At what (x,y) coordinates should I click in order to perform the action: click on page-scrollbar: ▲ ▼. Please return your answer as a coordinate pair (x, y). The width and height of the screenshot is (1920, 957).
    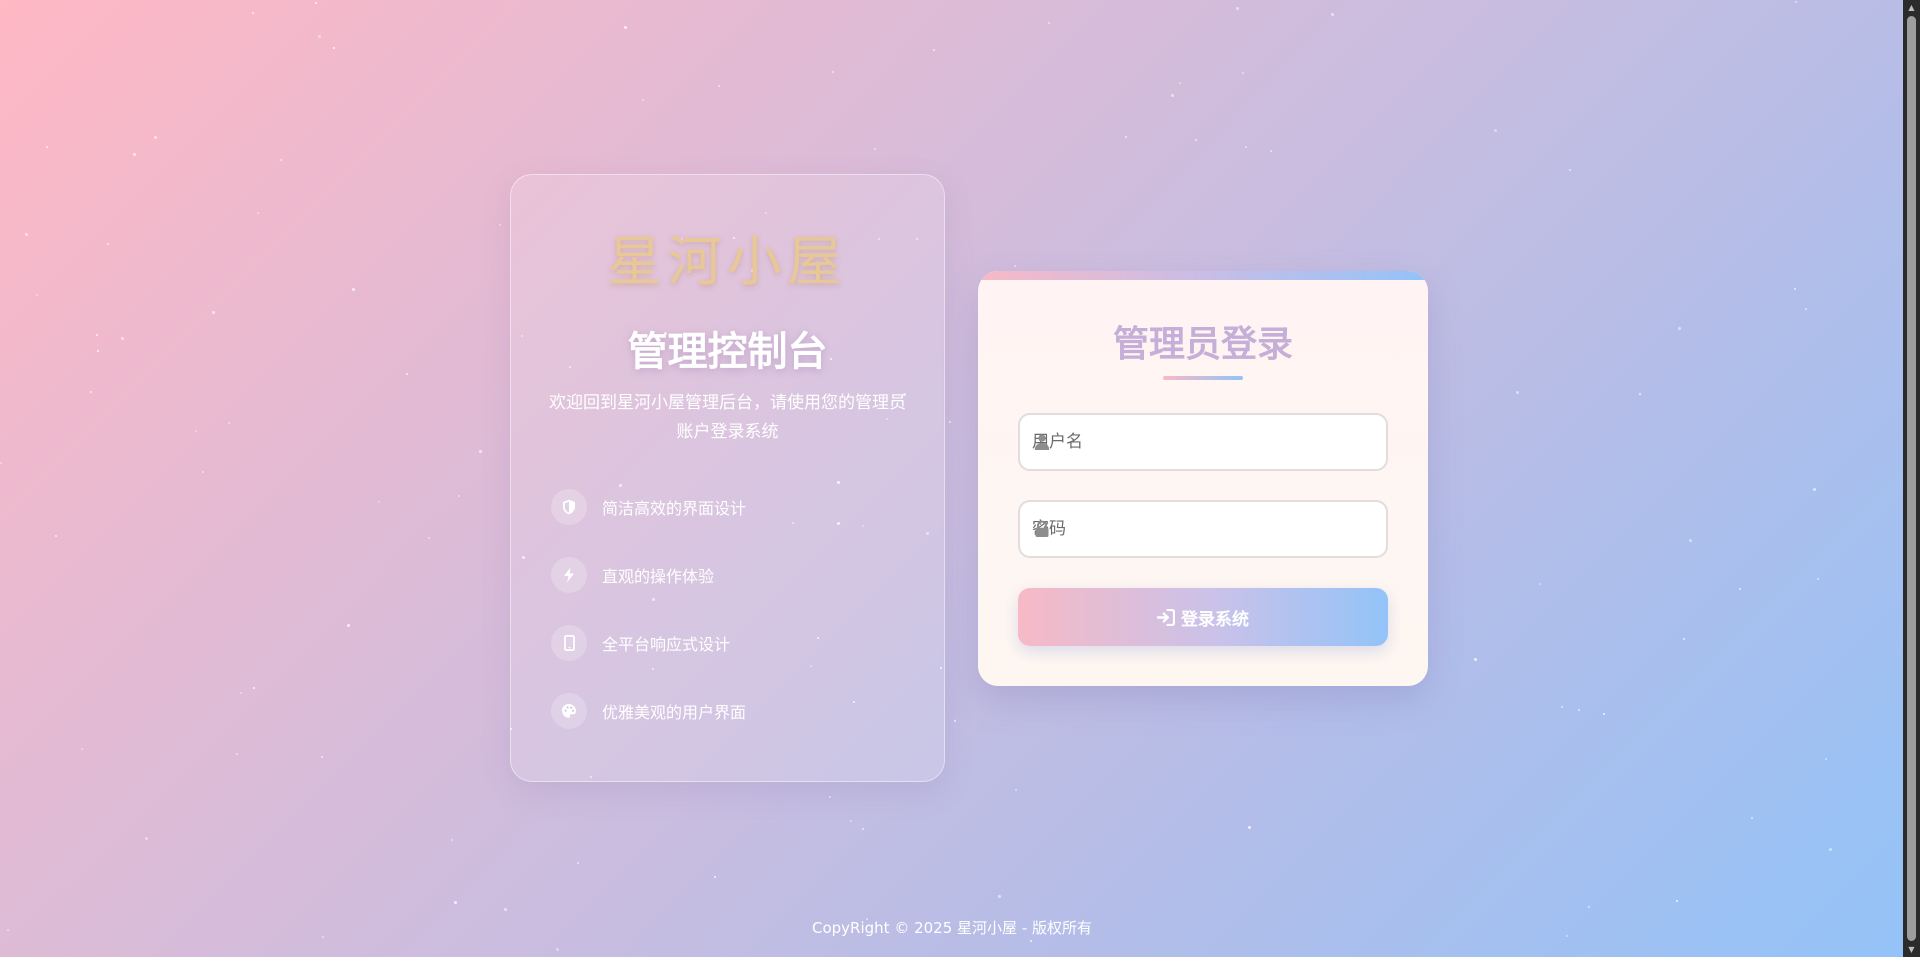
    Looking at the image, I should click on (1911, 478).